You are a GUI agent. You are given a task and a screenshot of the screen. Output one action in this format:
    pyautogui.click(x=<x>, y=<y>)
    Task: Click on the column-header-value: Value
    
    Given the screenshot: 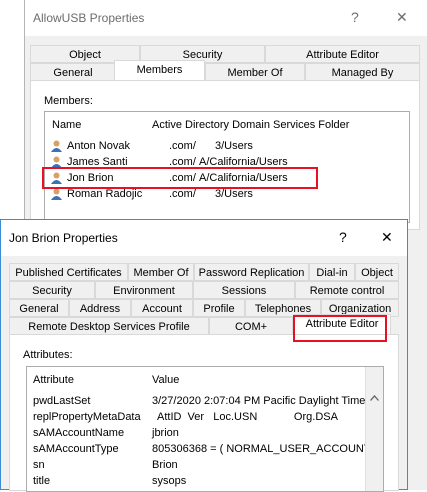 What is the action you would take?
    pyautogui.click(x=165, y=380)
    